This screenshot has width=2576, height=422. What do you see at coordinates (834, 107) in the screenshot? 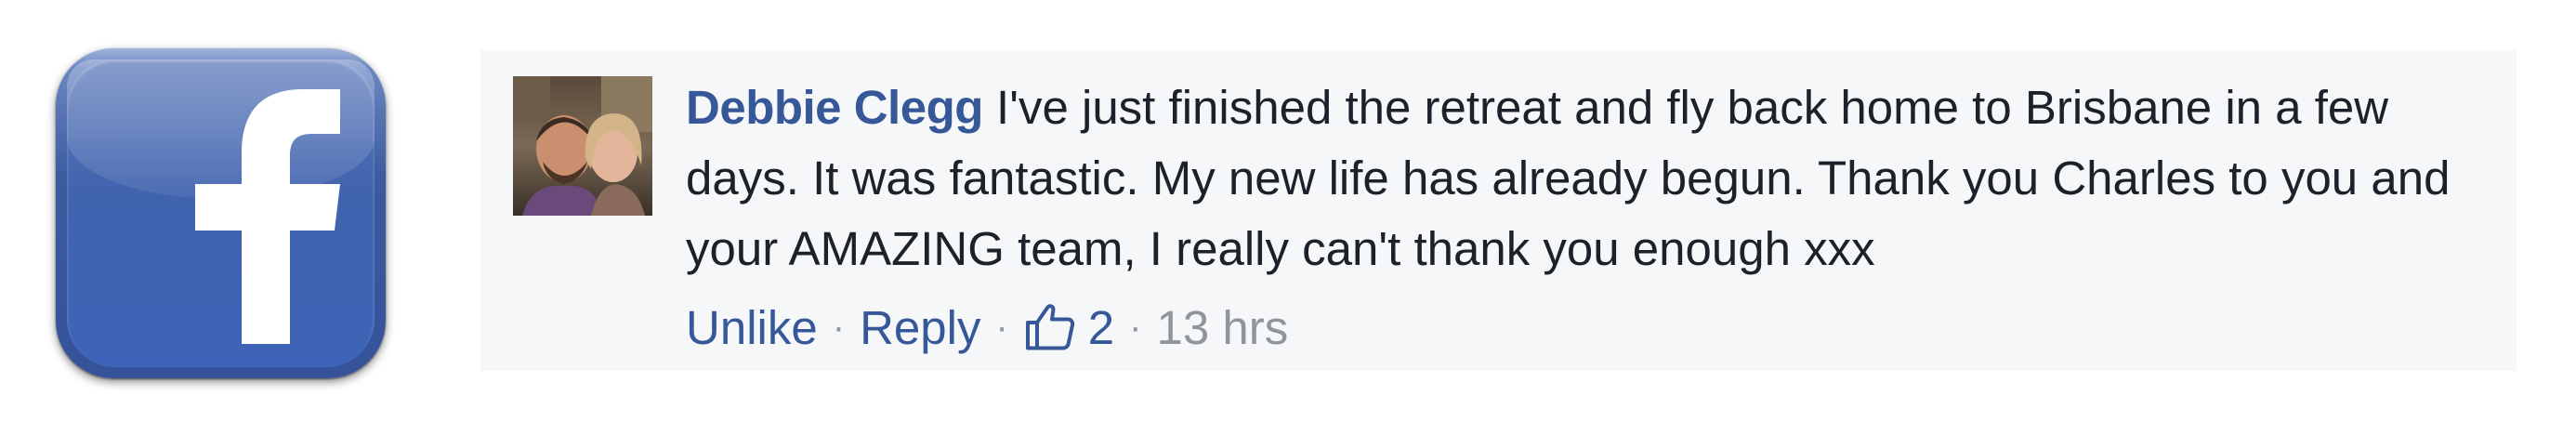
I see `comment-author: Debbie Clegg` at bounding box center [834, 107].